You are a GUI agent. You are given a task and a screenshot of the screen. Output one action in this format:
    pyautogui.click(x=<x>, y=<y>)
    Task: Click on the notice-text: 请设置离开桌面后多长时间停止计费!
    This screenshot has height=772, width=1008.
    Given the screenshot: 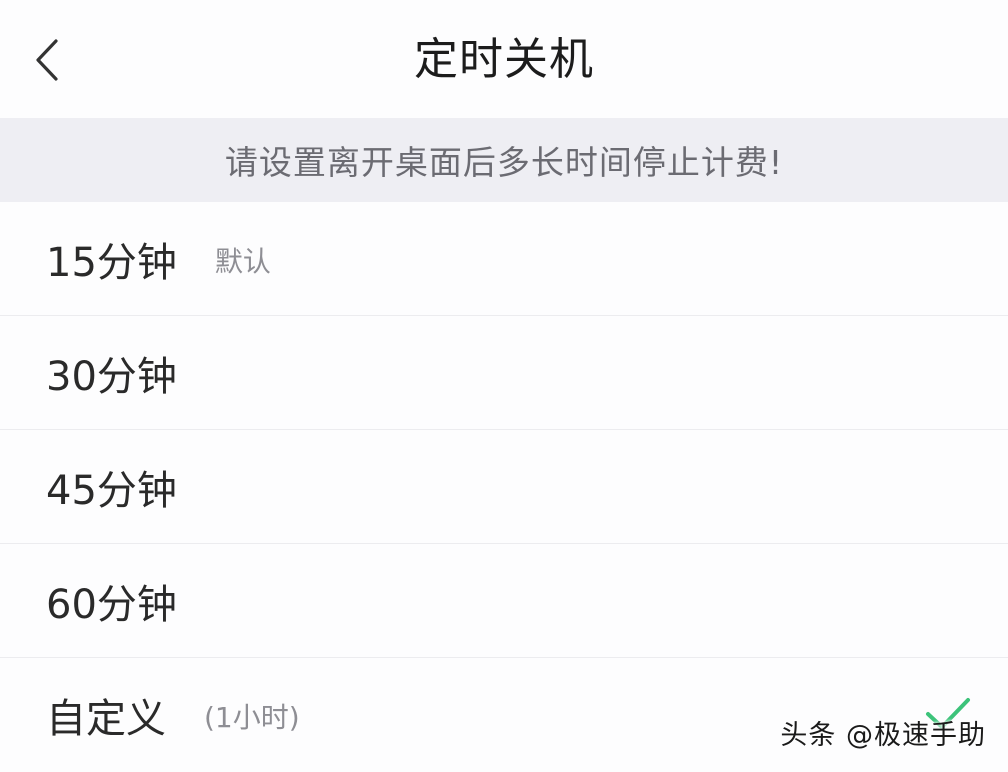 What is the action you would take?
    pyautogui.click(x=504, y=162)
    